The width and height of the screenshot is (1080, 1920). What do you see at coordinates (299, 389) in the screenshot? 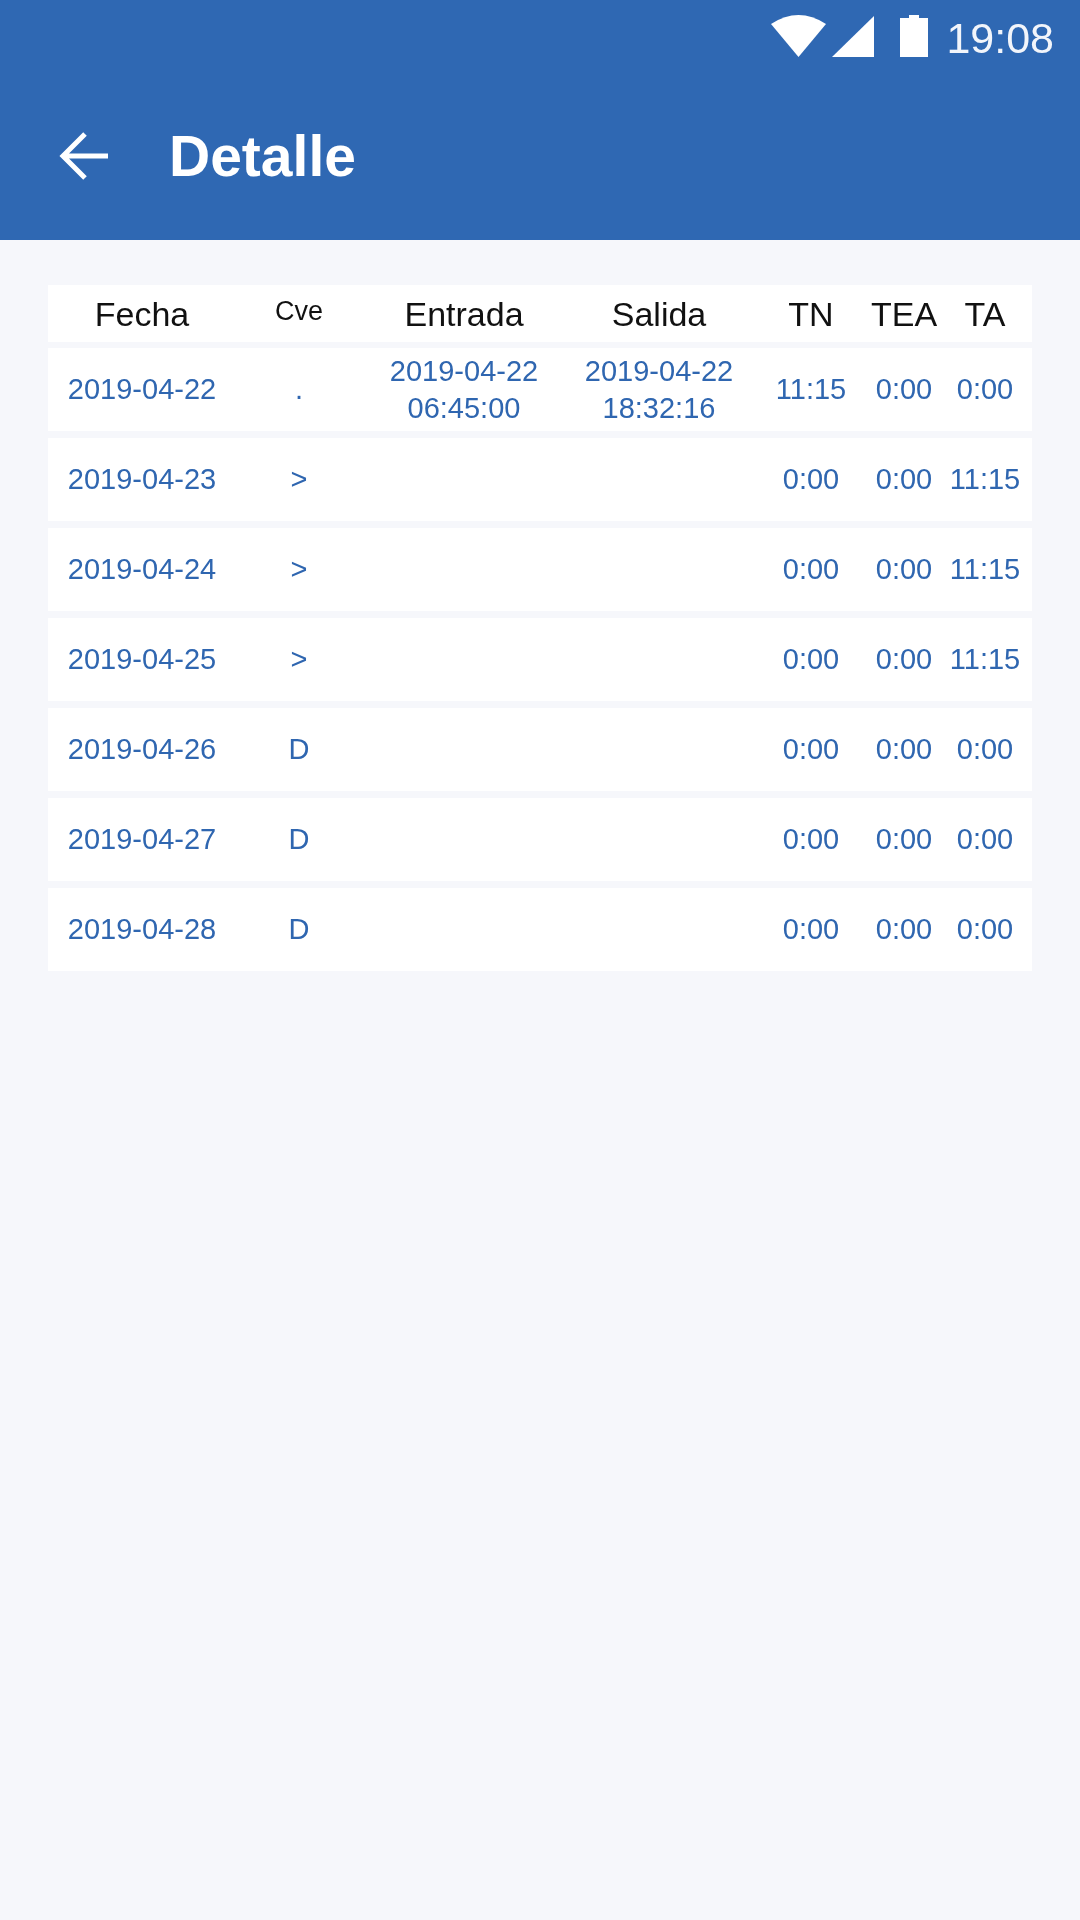
I see `code-text: .` at bounding box center [299, 389].